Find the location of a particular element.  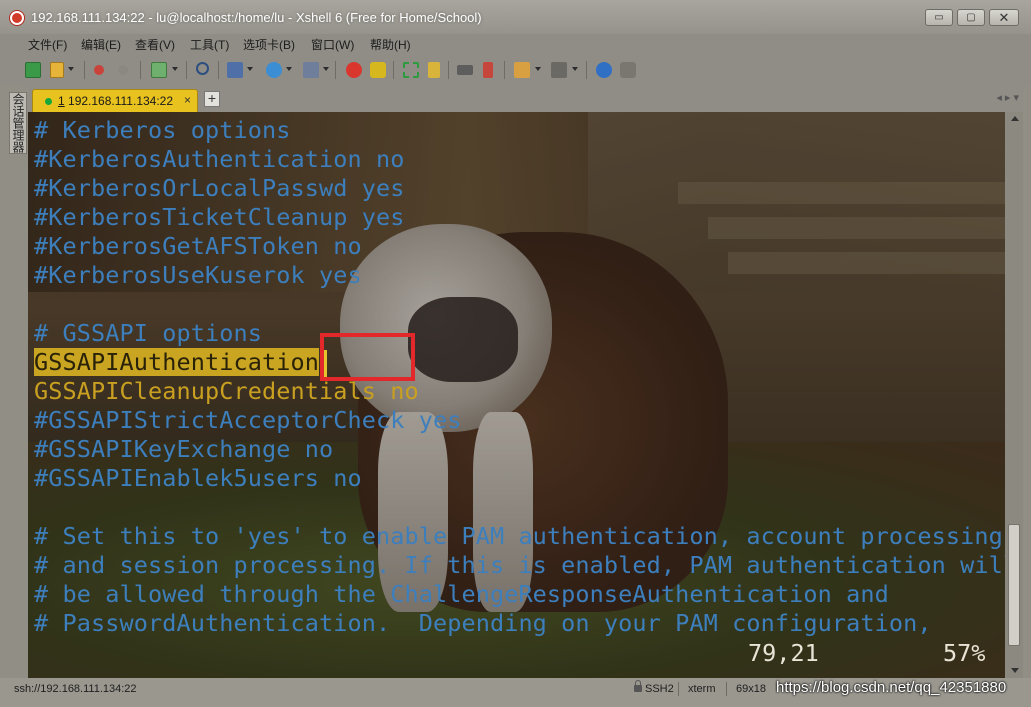

new-session-icon is located at coordinates (33, 70).